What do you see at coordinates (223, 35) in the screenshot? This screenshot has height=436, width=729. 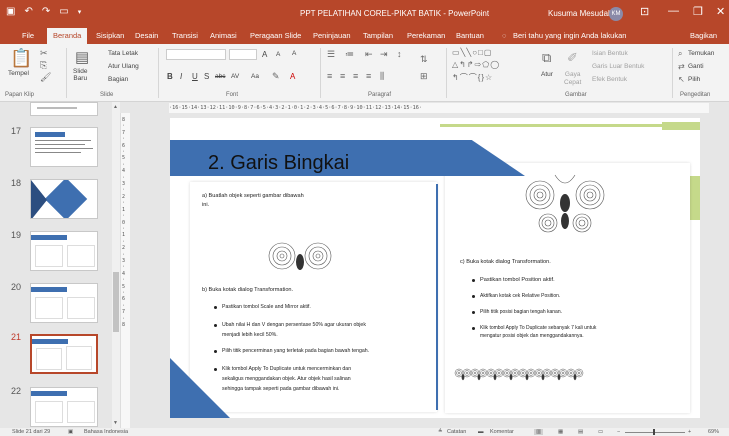 I see `tab-animasi: Animasi` at bounding box center [223, 35].